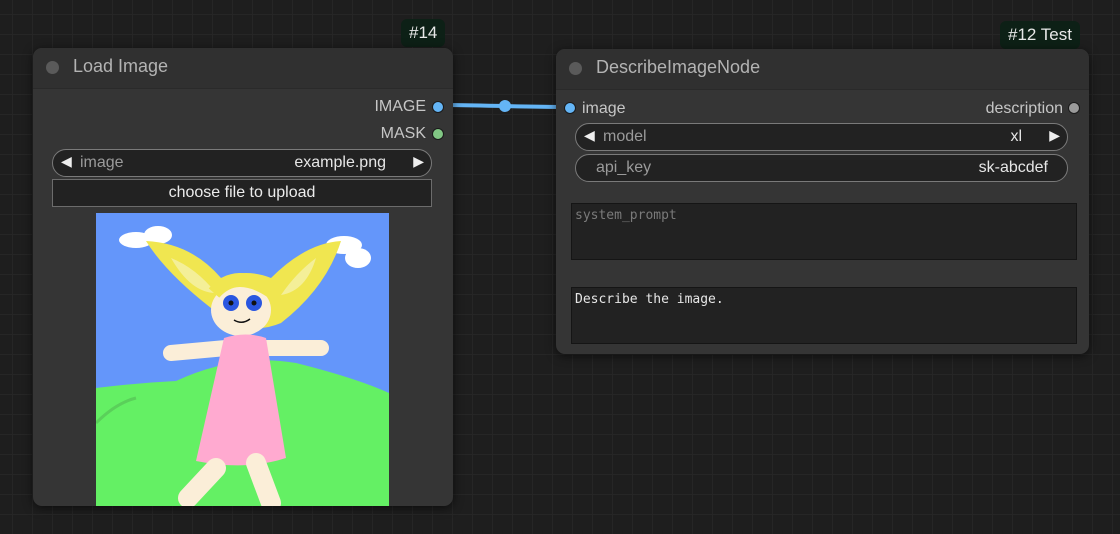  What do you see at coordinates (604, 108) in the screenshot?
I see `input-image-label: image` at bounding box center [604, 108].